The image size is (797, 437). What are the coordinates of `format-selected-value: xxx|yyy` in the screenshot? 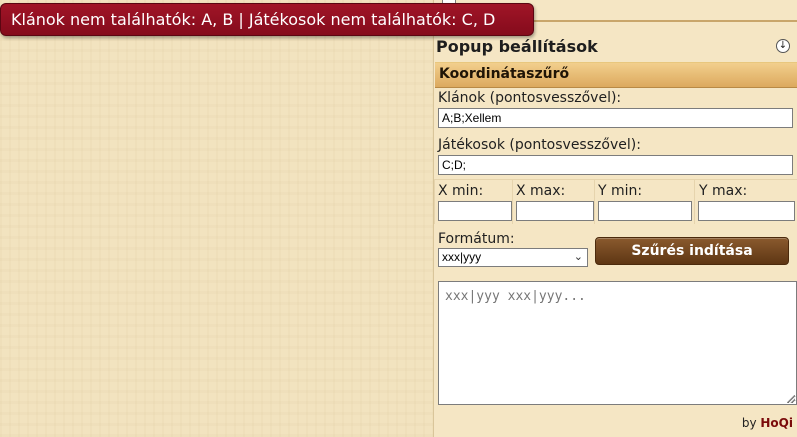 It's located at (462, 257).